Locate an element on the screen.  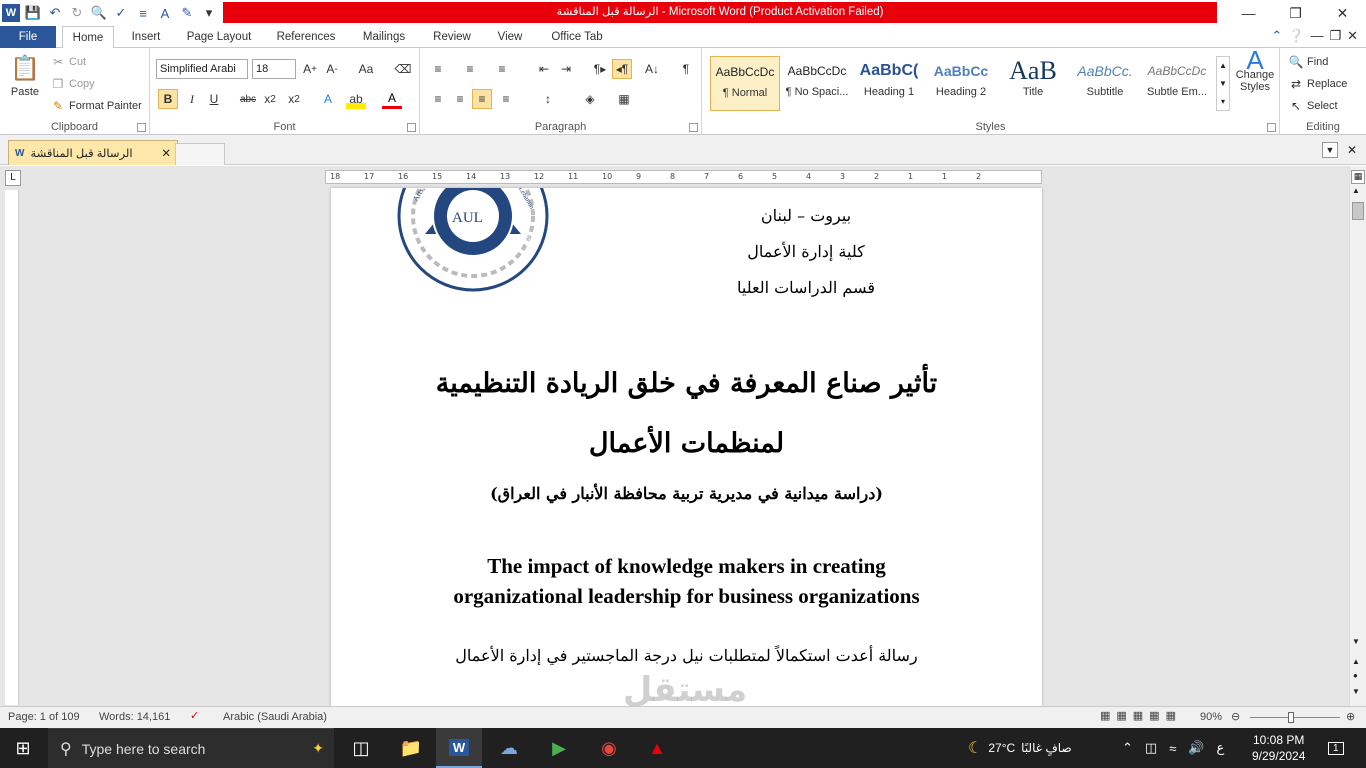
style-subtitle: AaBbCc. Subtitle is located at coordinates (1105, 83).